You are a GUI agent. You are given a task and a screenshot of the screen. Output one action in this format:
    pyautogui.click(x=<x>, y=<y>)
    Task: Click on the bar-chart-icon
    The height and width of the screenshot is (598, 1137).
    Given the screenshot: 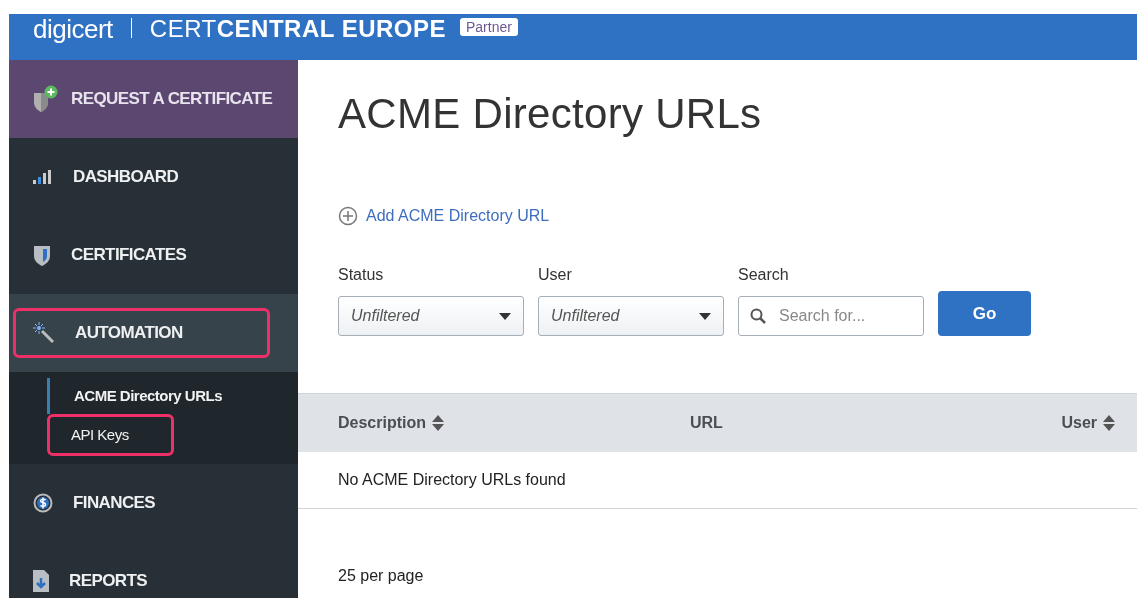 What is the action you would take?
    pyautogui.click(x=43, y=177)
    